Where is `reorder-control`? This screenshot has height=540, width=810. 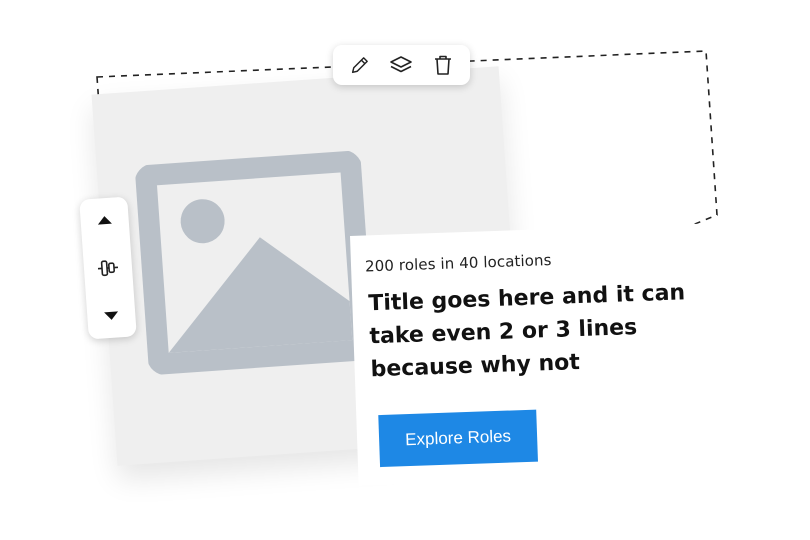 reorder-control is located at coordinates (108, 268).